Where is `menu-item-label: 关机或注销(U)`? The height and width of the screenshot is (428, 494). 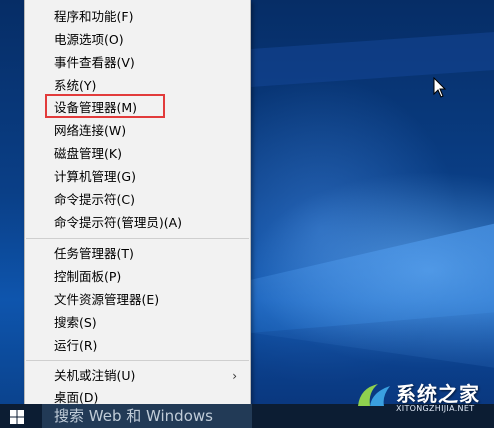
menu-item-label: 关机或注销(U) is located at coordinates (95, 375).